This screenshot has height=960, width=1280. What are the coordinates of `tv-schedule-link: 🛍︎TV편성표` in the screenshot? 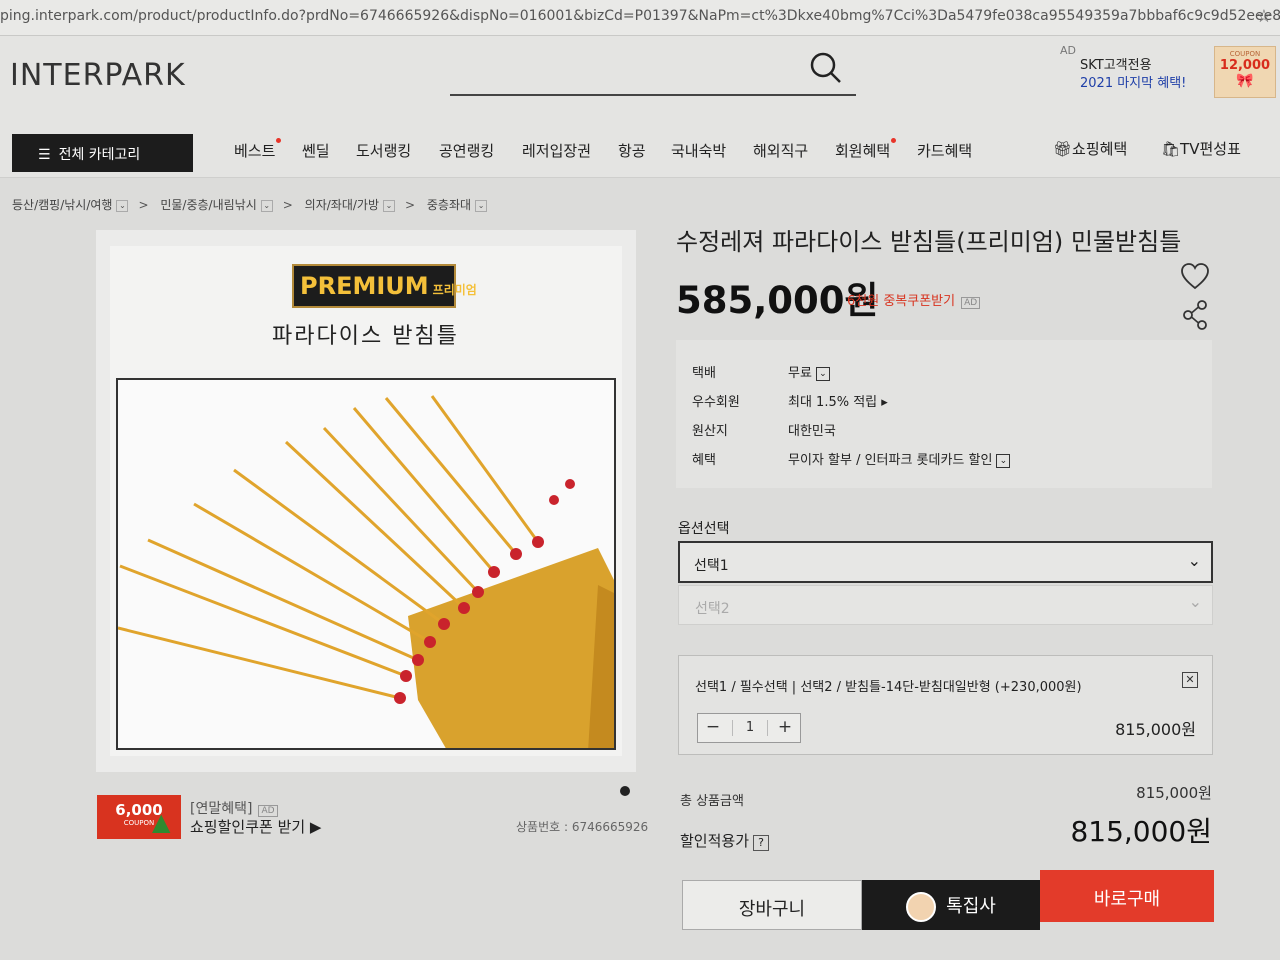 It's located at (1201, 148).